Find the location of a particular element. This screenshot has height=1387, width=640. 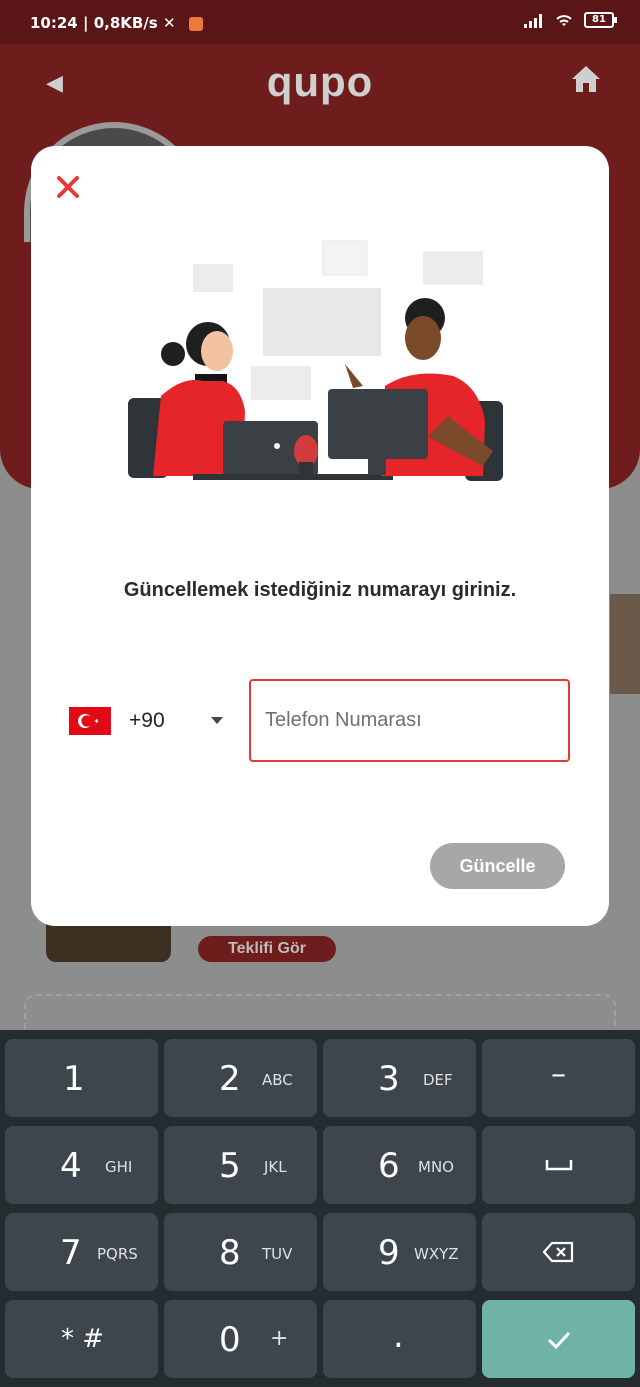

status-icons: 81 is located at coordinates (570, 20).